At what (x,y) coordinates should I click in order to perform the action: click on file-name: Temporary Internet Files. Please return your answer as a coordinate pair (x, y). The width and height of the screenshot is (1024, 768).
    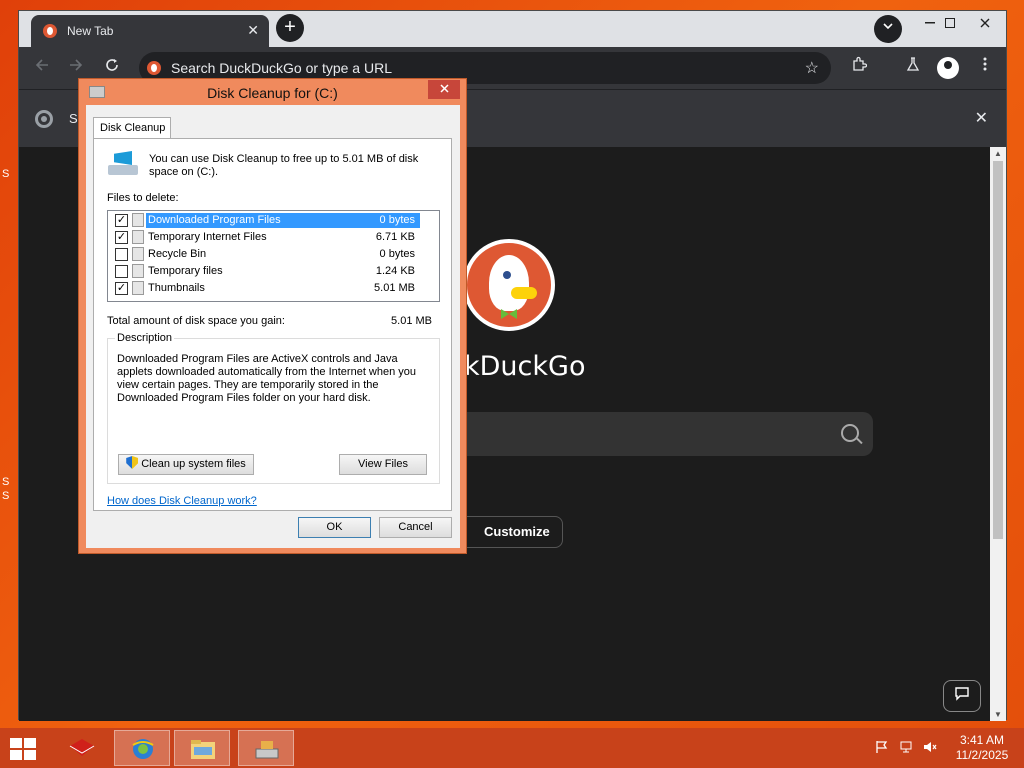
    Looking at the image, I should click on (207, 237).